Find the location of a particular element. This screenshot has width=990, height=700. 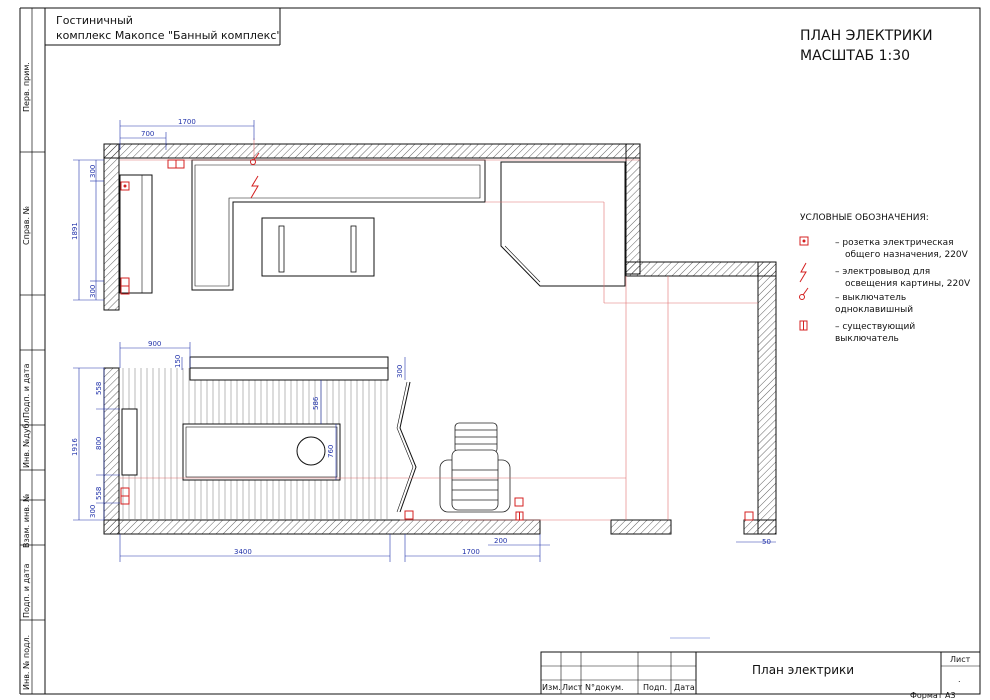

dim-1700-bottom: 1700 is located at coordinates (471, 552).